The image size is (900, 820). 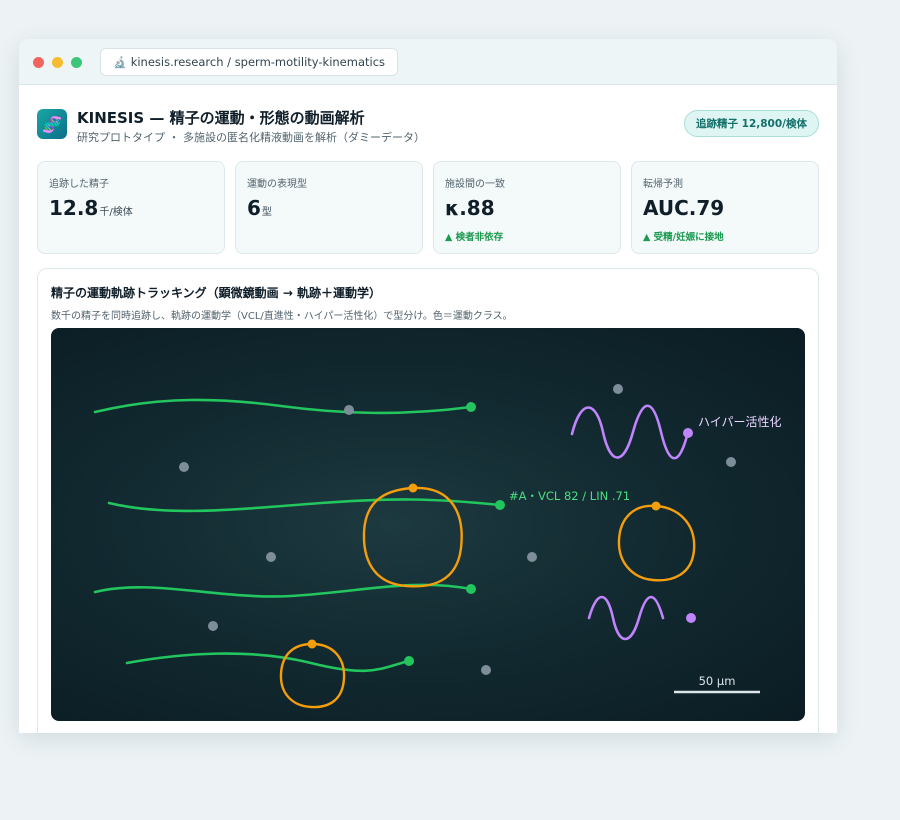 I want to click on stat-value: 12.8千/検体, so click(x=91, y=208).